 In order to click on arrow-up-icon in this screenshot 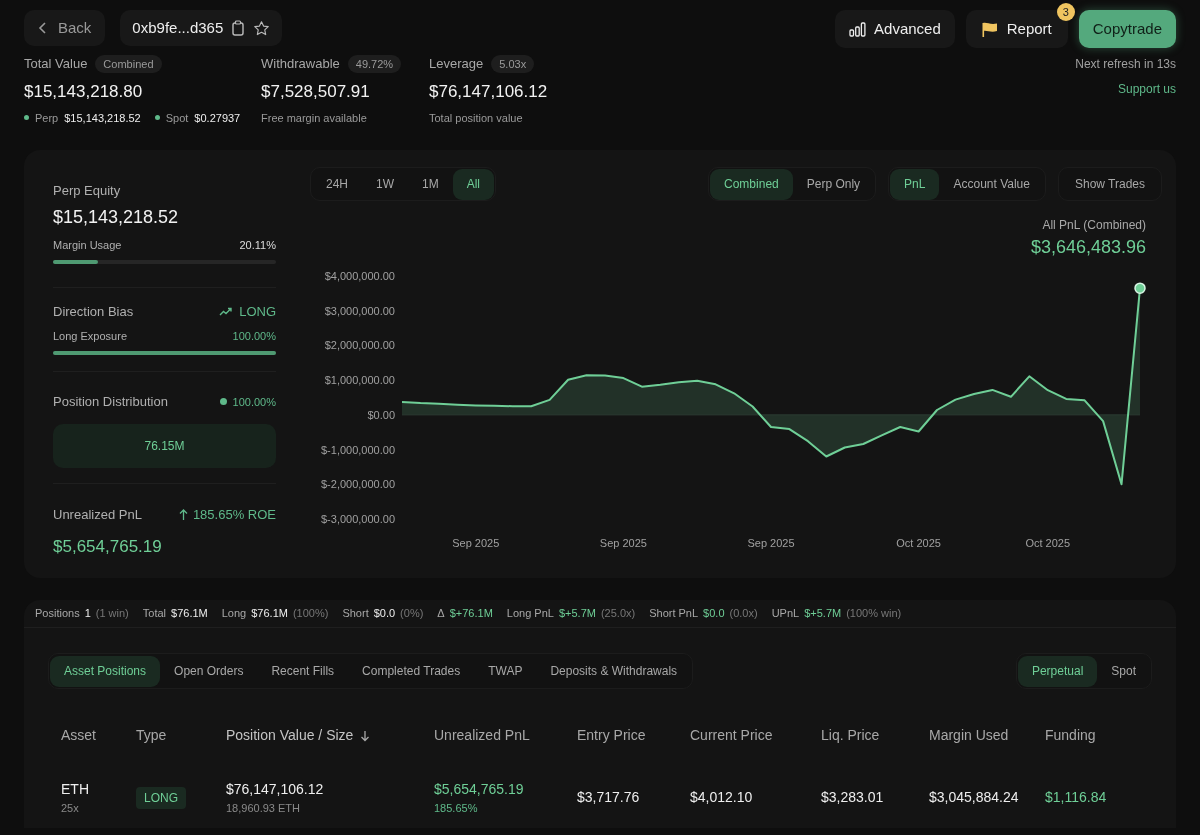, I will do `click(183, 514)`.